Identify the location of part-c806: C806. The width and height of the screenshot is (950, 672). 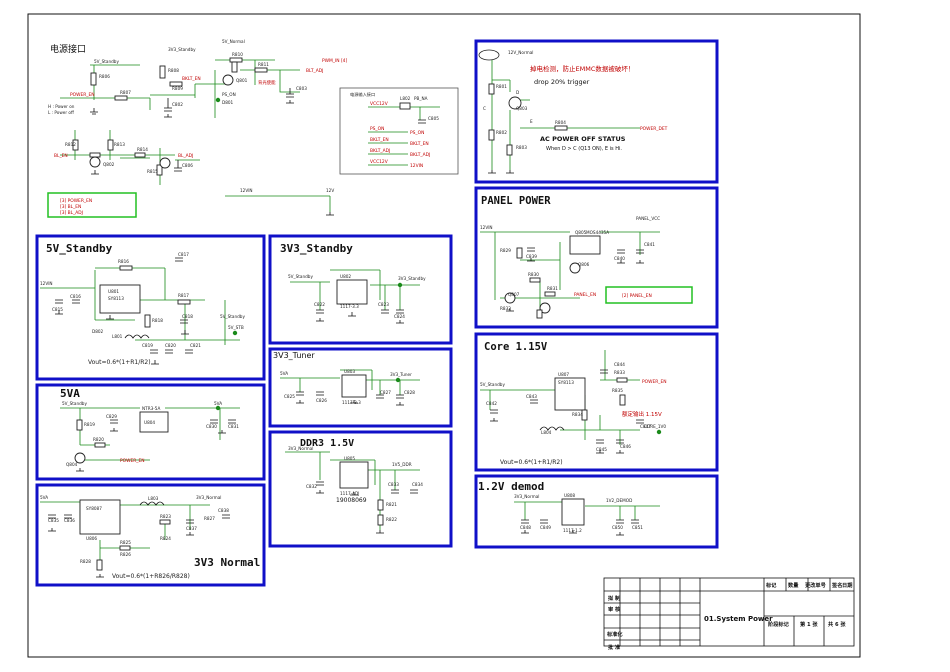
(187, 165).